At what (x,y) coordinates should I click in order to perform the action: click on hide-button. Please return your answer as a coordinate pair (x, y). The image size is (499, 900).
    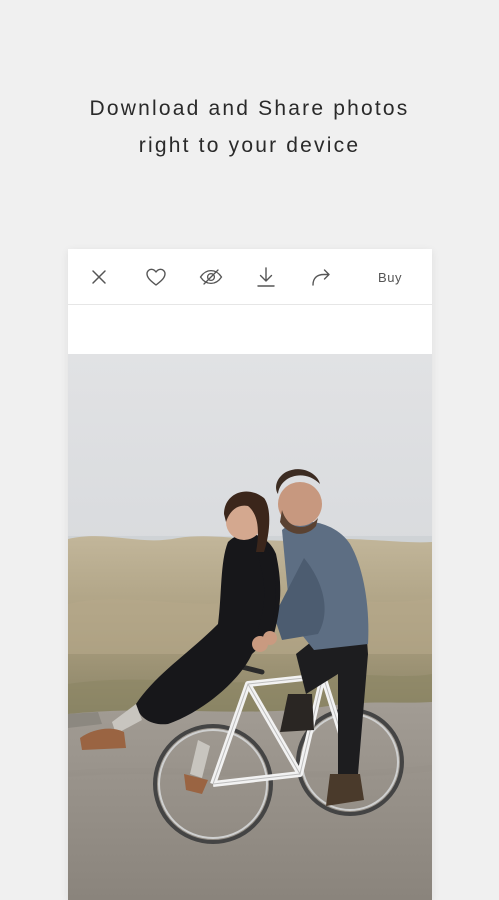
    Looking at the image, I should click on (211, 277).